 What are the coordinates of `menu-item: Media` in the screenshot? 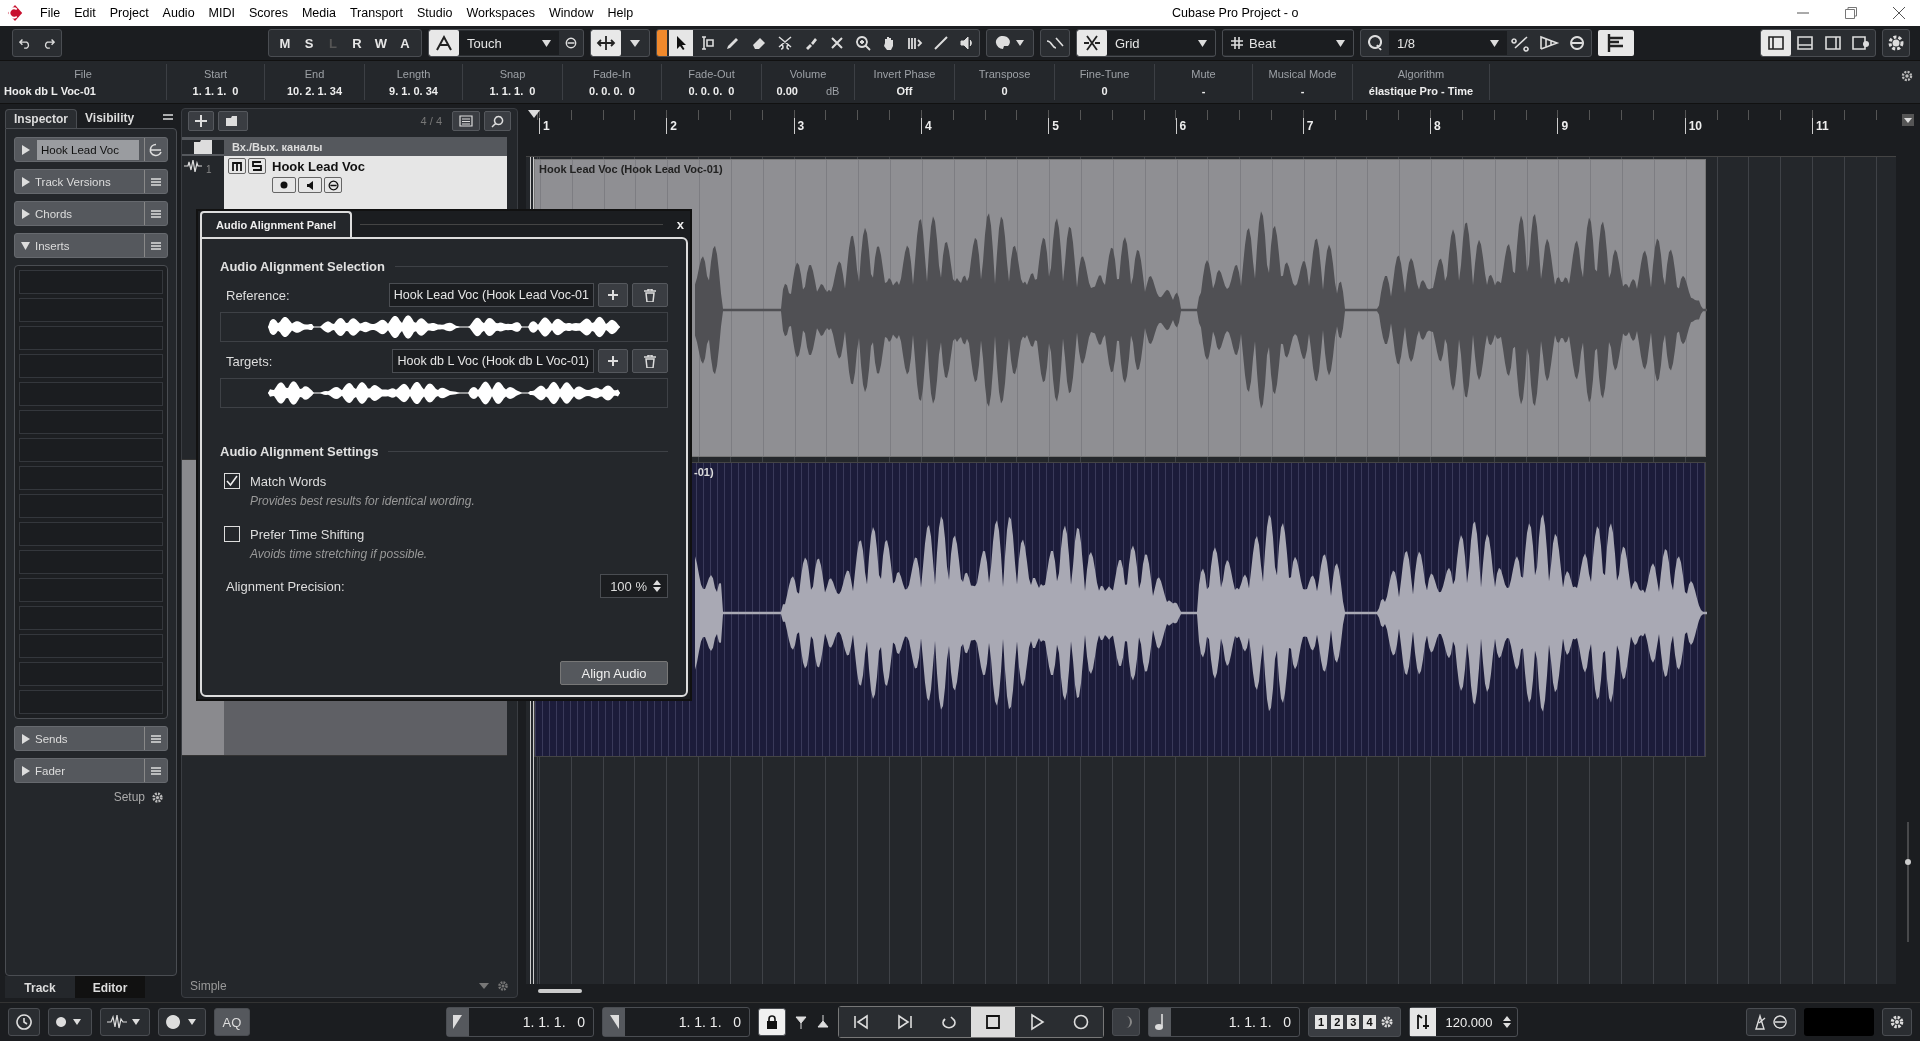 It's located at (319, 13).